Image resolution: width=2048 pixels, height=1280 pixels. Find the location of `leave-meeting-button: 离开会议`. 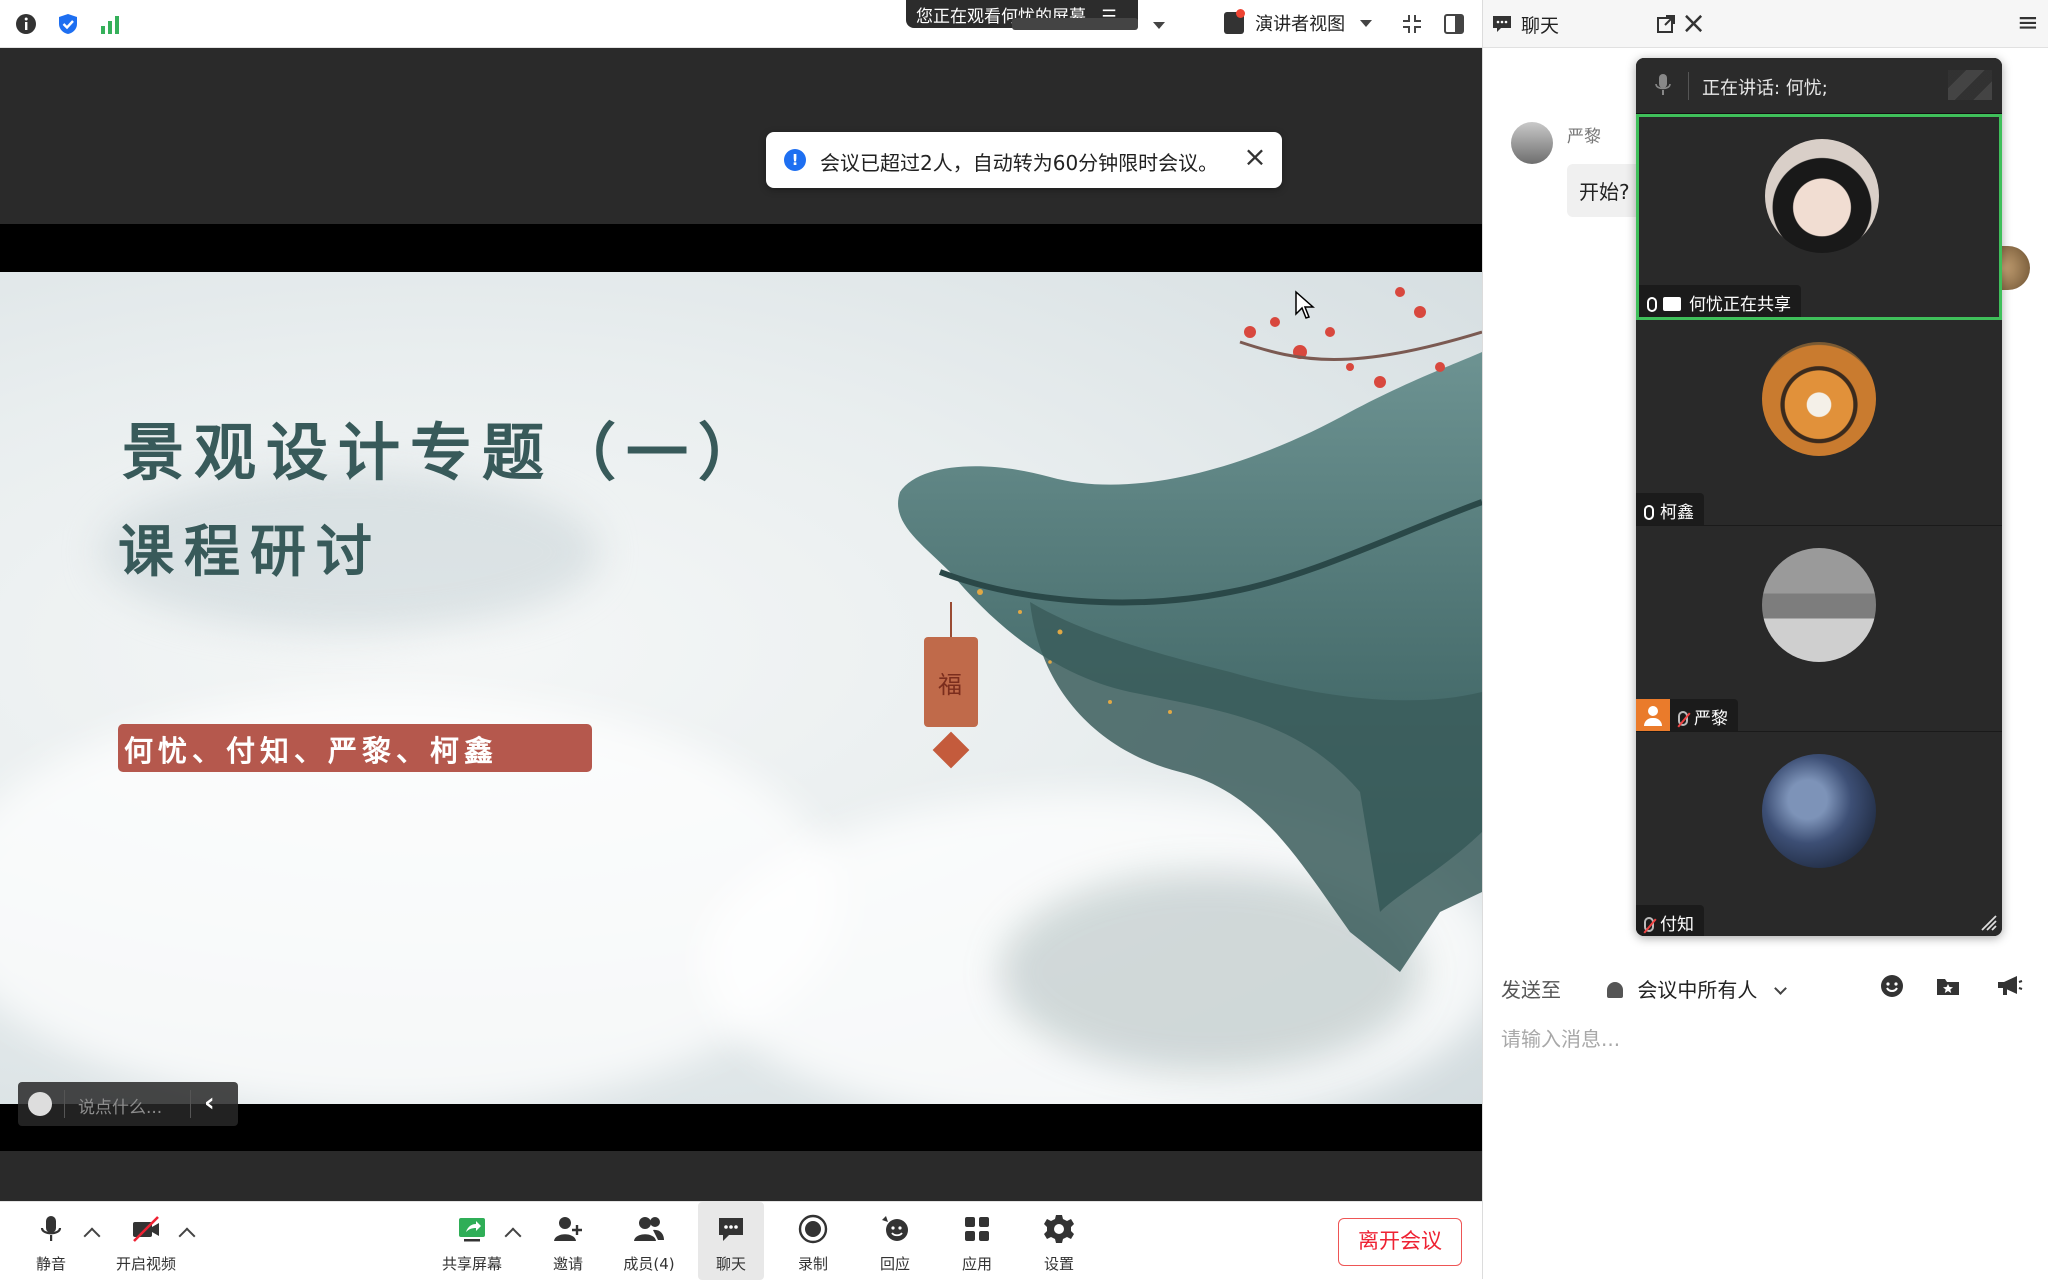

leave-meeting-button: 离开会议 is located at coordinates (1400, 1242).